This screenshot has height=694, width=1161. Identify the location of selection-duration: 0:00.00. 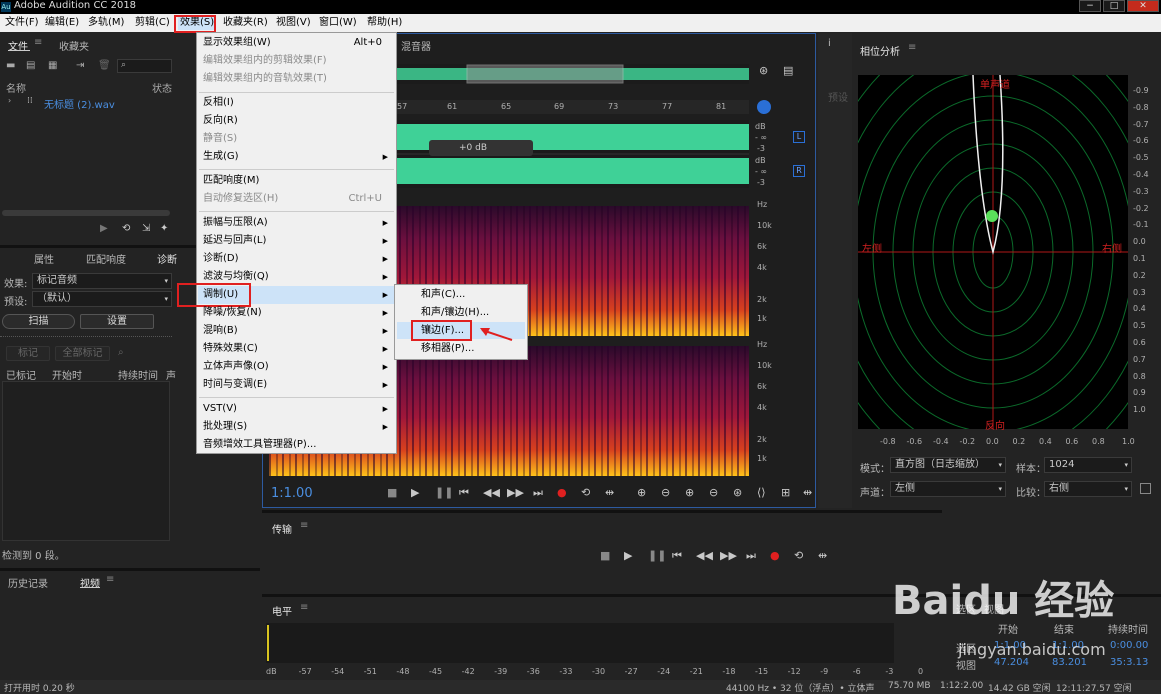
(1129, 645).